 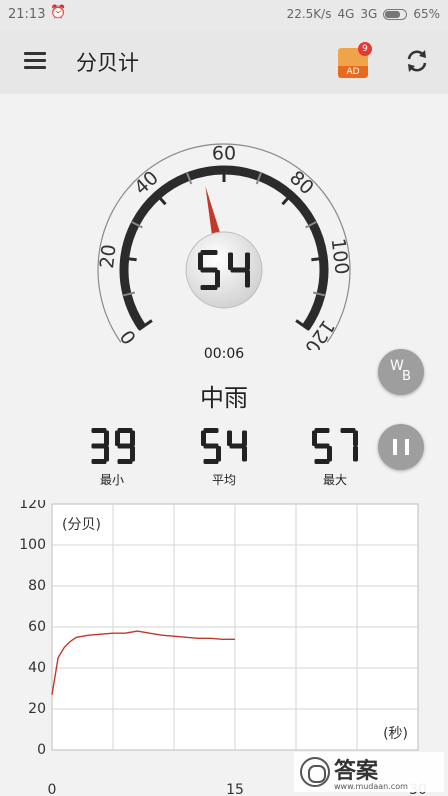 What do you see at coordinates (32, 545) in the screenshot?
I see `chart-y-tick-label: 100` at bounding box center [32, 545].